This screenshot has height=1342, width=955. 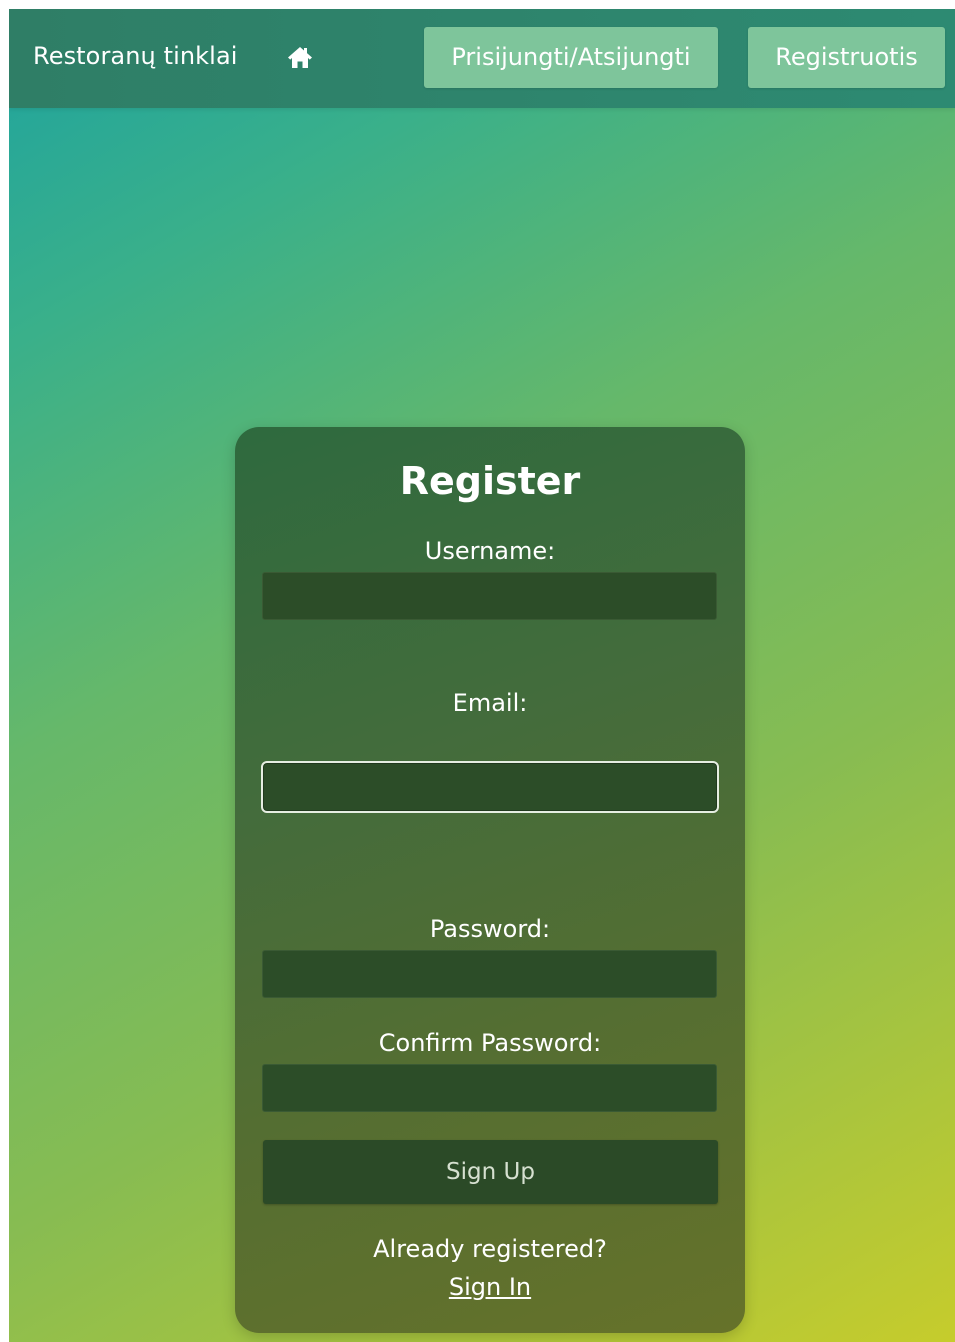 I want to click on already-registered-text: Already registered?, so click(x=490, y=1249).